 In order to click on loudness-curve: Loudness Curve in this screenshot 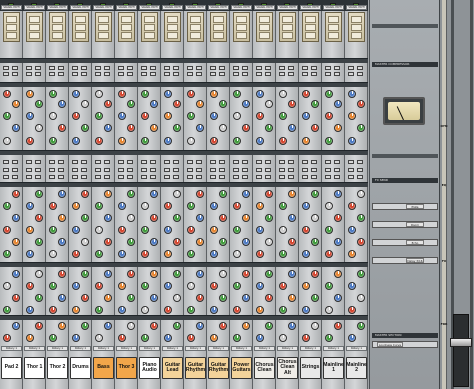, I will do `click(405, 344)`.